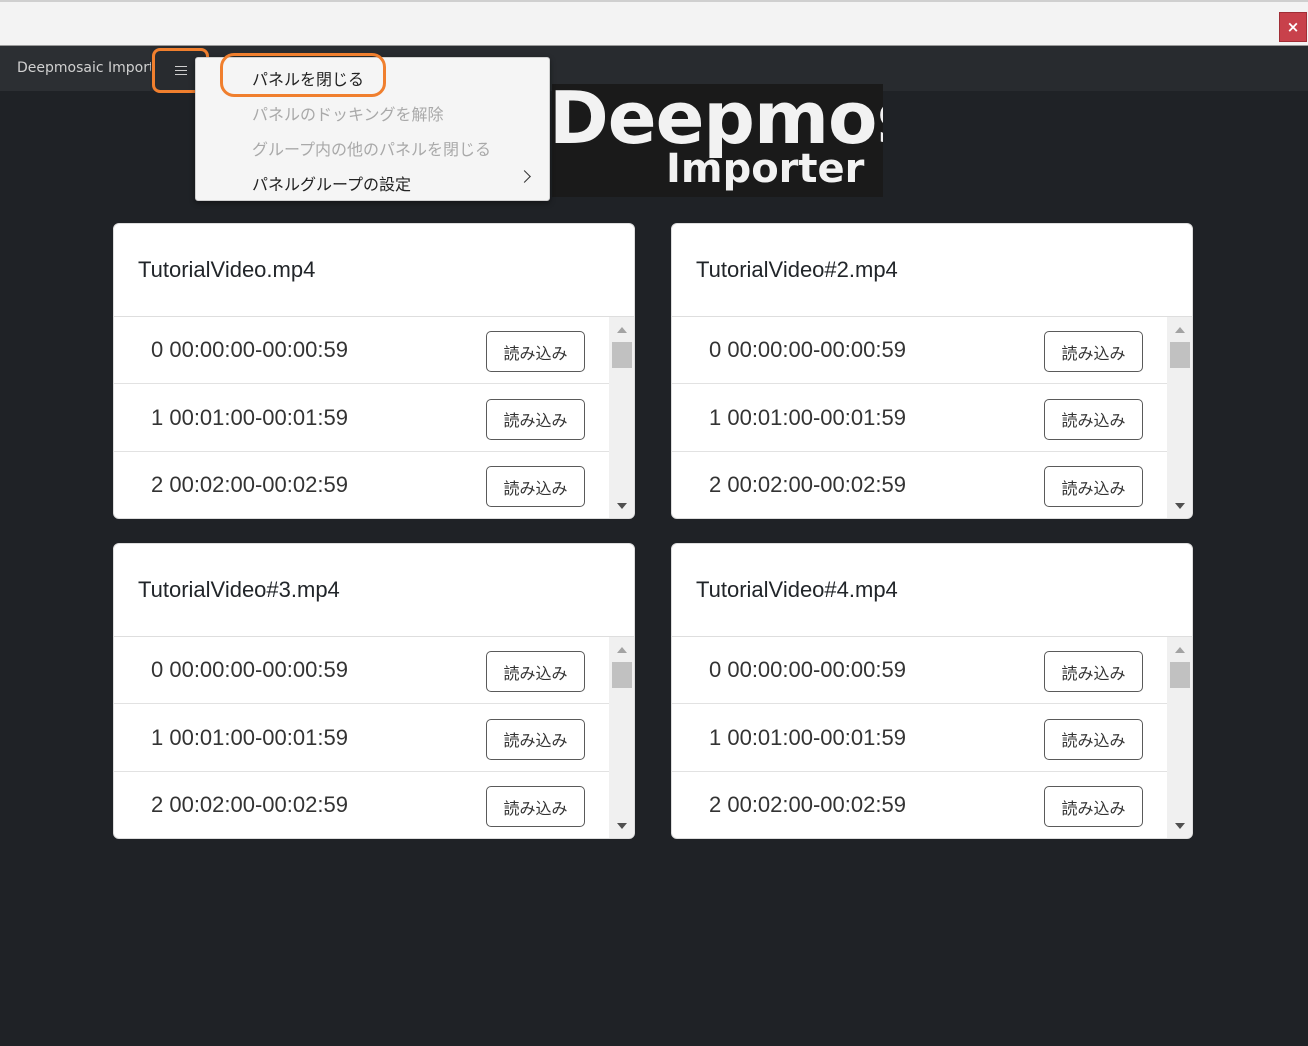  What do you see at coordinates (765, 169) in the screenshot?
I see `logo-line2: Importer` at bounding box center [765, 169].